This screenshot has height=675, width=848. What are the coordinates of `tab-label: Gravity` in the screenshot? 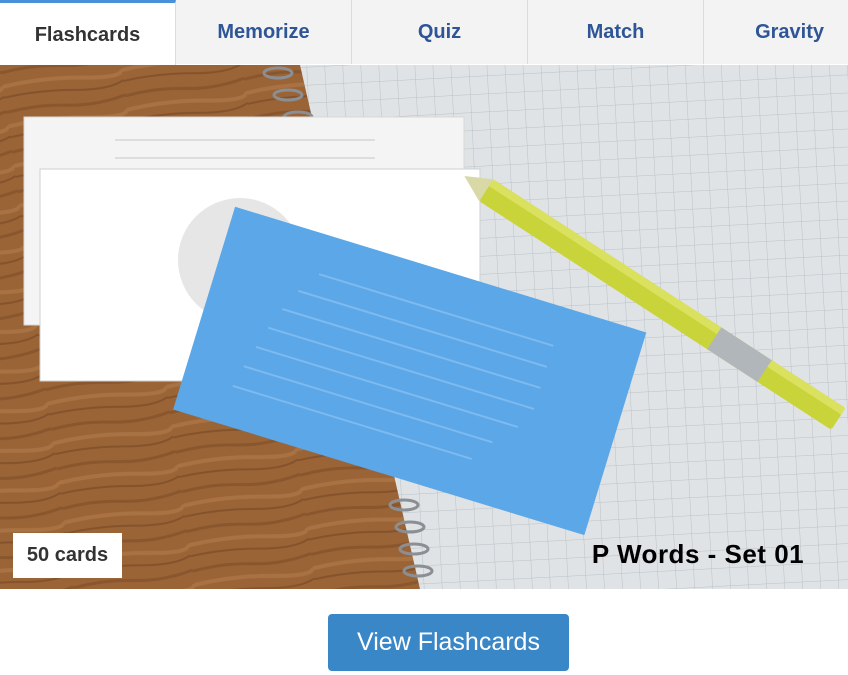 It's located at (789, 31).